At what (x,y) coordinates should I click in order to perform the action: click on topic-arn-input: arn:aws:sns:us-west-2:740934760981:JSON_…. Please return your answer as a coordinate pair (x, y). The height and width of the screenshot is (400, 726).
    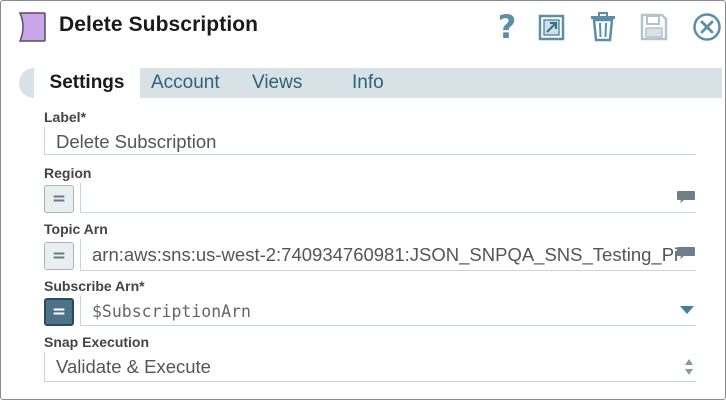
    Looking at the image, I should click on (388, 255).